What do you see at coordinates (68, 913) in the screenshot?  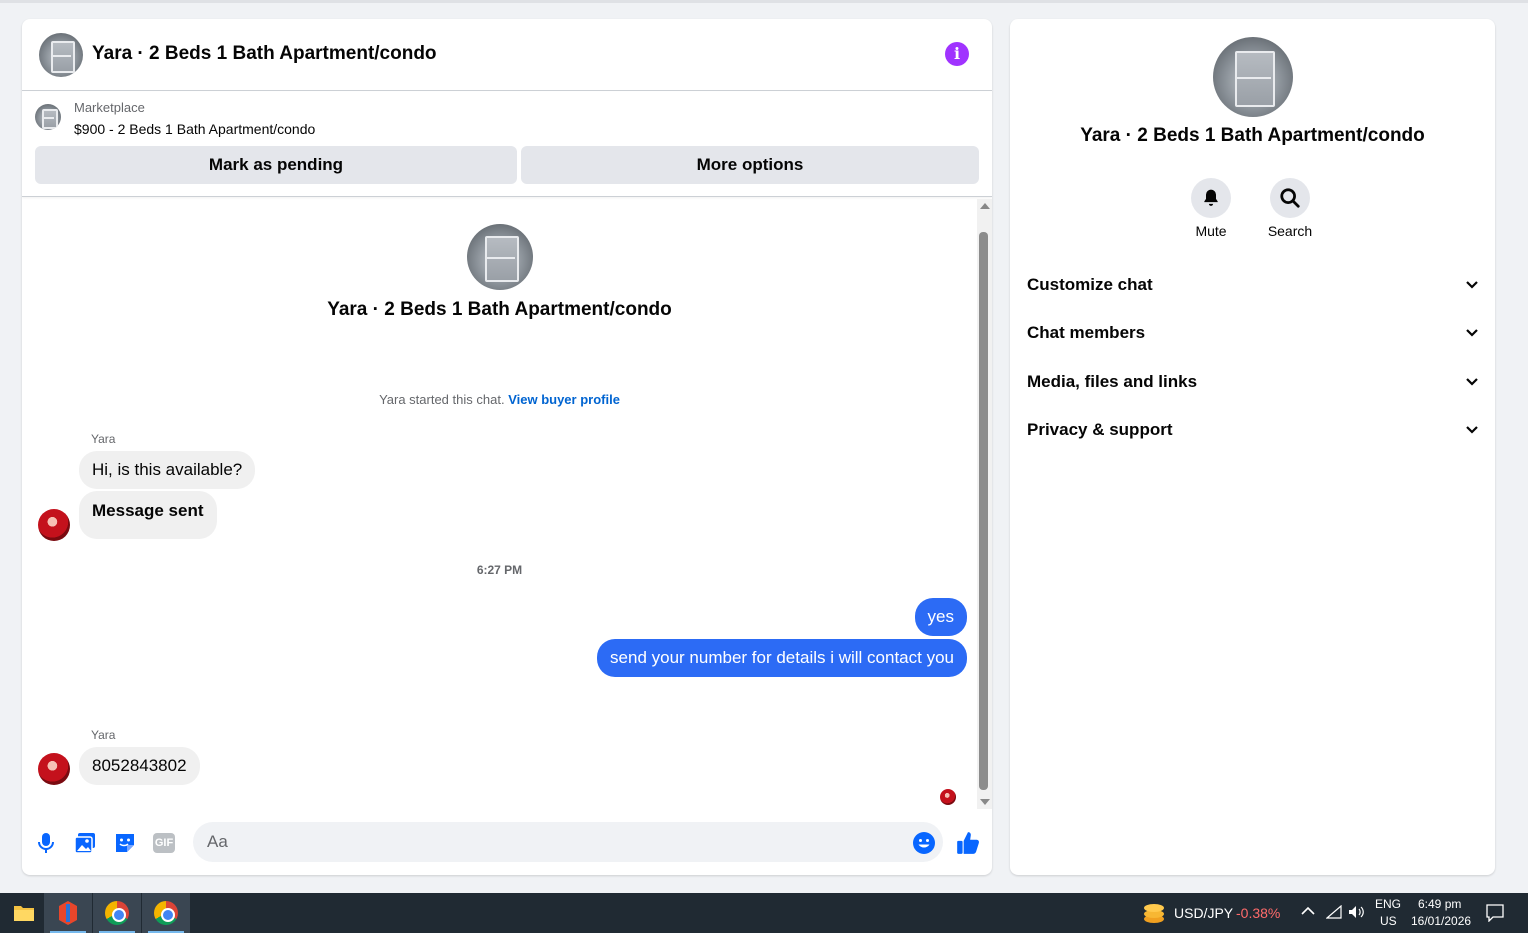 I see `app-icon-active` at bounding box center [68, 913].